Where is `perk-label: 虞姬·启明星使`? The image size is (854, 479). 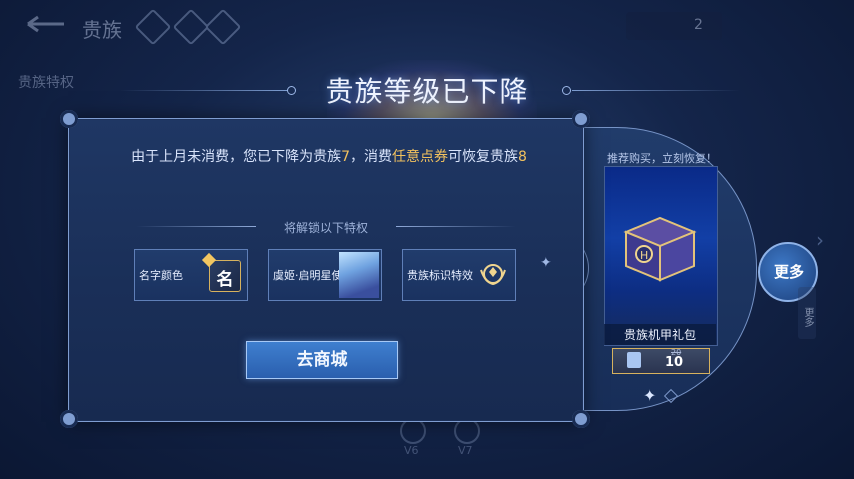 perk-label: 虞姬·启明星使 is located at coordinates (308, 275).